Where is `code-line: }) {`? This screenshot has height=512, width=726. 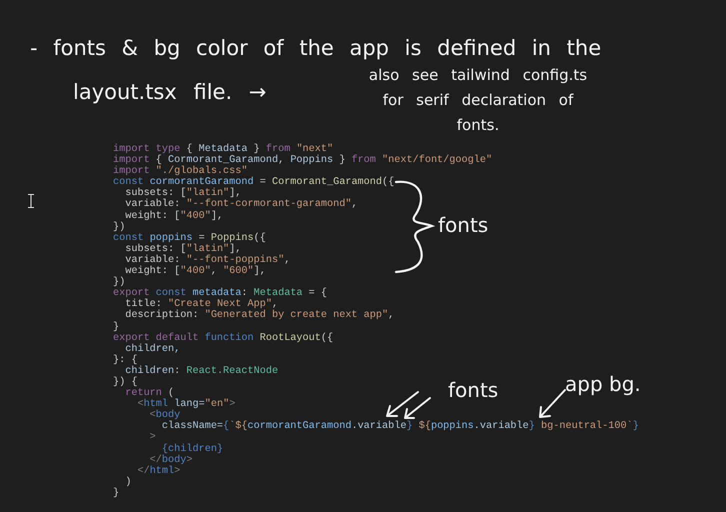 code-line: }) { is located at coordinates (125, 382).